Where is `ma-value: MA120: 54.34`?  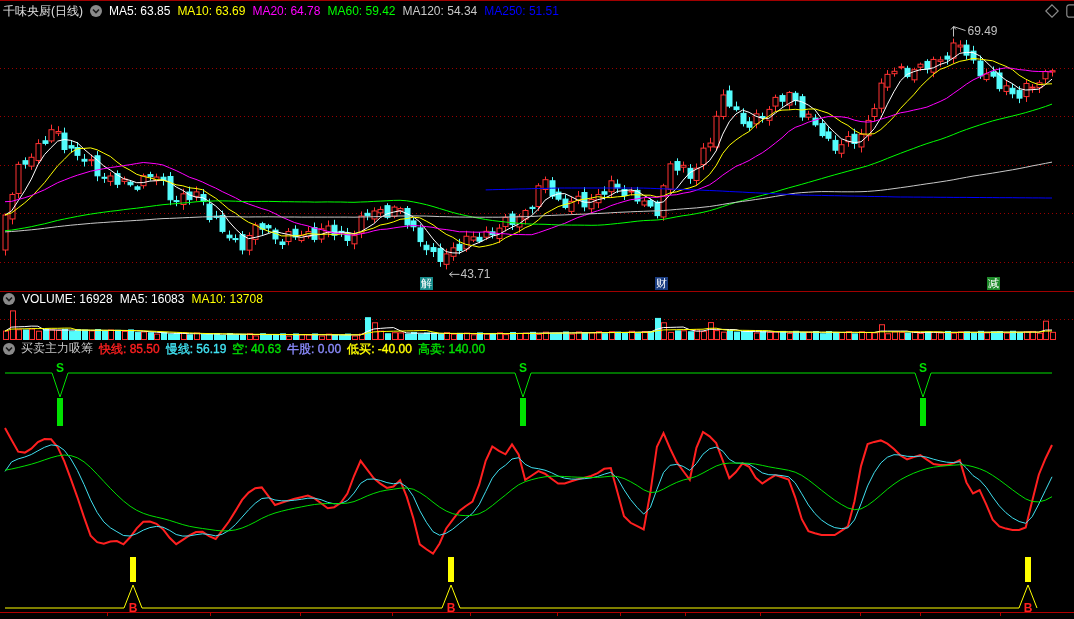 ma-value: MA120: 54.34 is located at coordinates (440, 11).